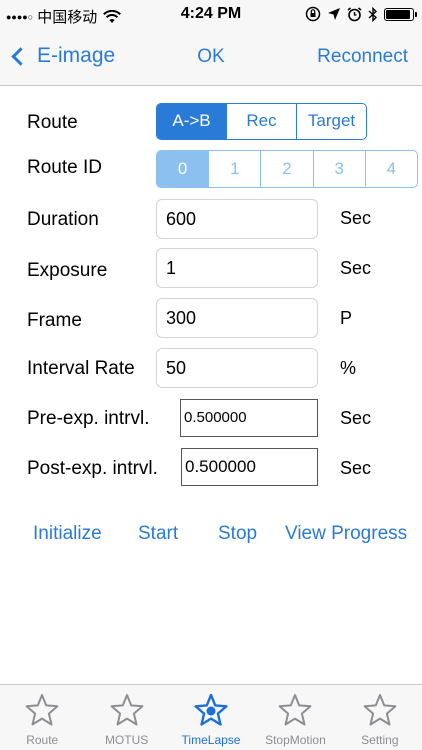 This screenshot has width=422, height=750. What do you see at coordinates (67, 534) in the screenshot?
I see `initialize-button: Initialize` at bounding box center [67, 534].